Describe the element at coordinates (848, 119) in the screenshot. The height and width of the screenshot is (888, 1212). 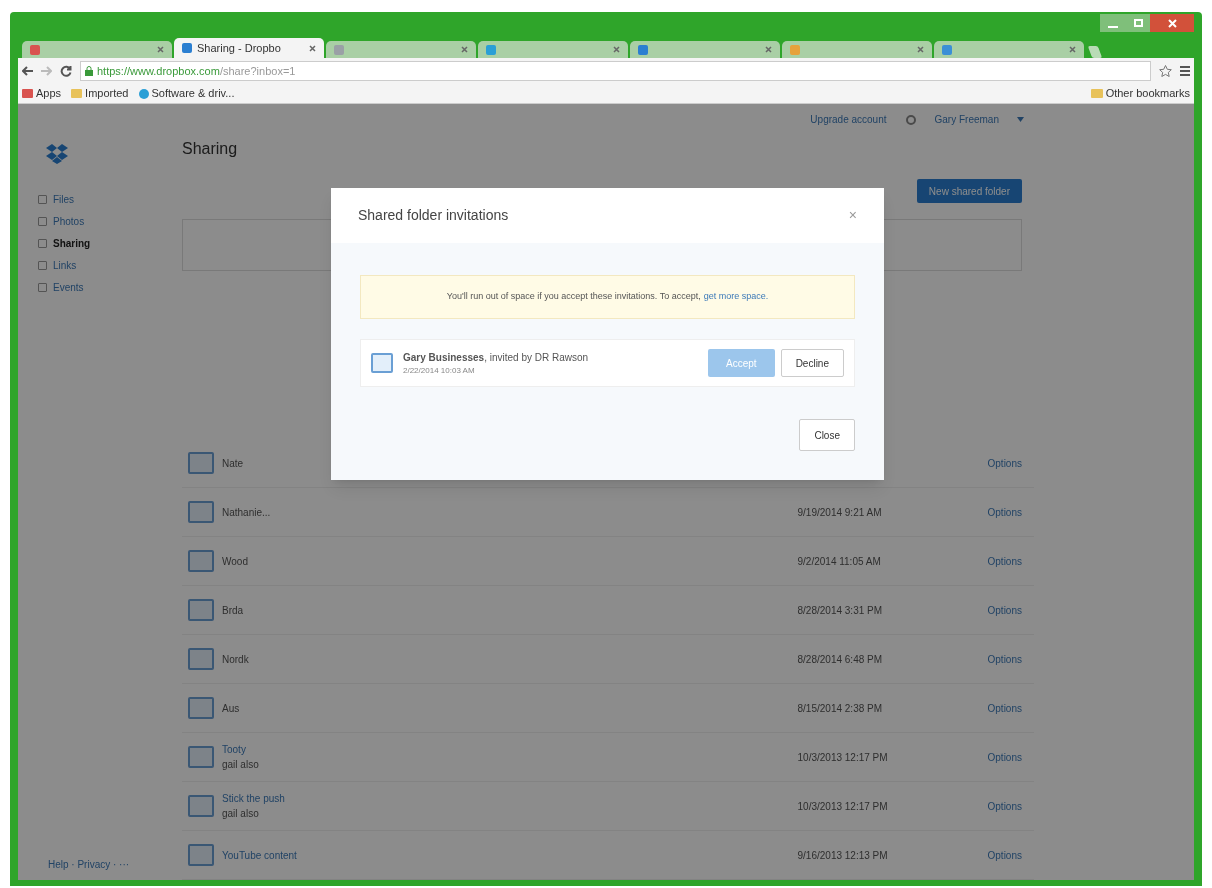
I see `upgrade-account-link: Upgrade account` at that location.